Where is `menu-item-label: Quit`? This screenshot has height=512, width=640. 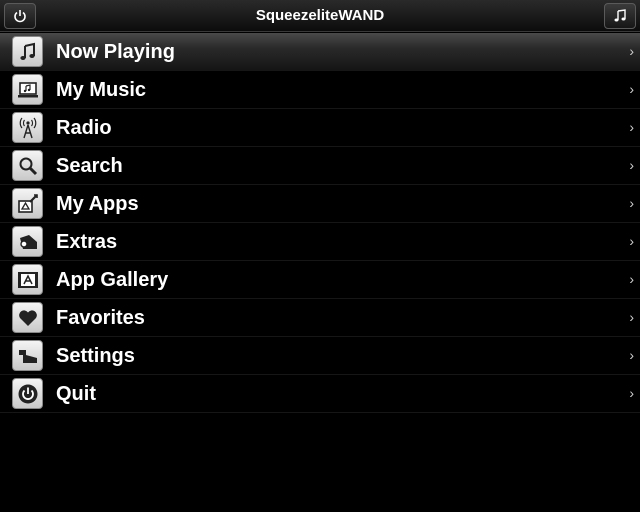 menu-item-label: Quit is located at coordinates (76, 394).